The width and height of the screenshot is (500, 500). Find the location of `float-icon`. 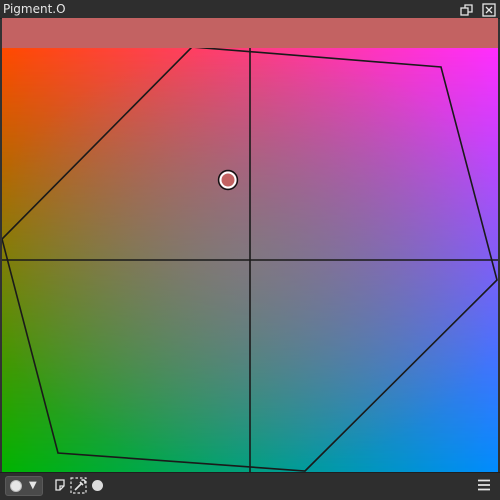

float-icon is located at coordinates (467, 9).